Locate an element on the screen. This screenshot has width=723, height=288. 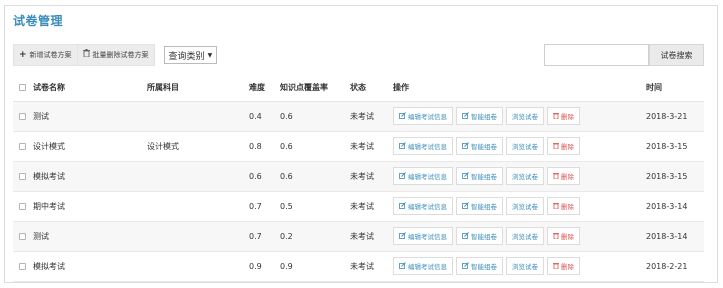
cell-difficulty: 0.9 is located at coordinates (255, 266).